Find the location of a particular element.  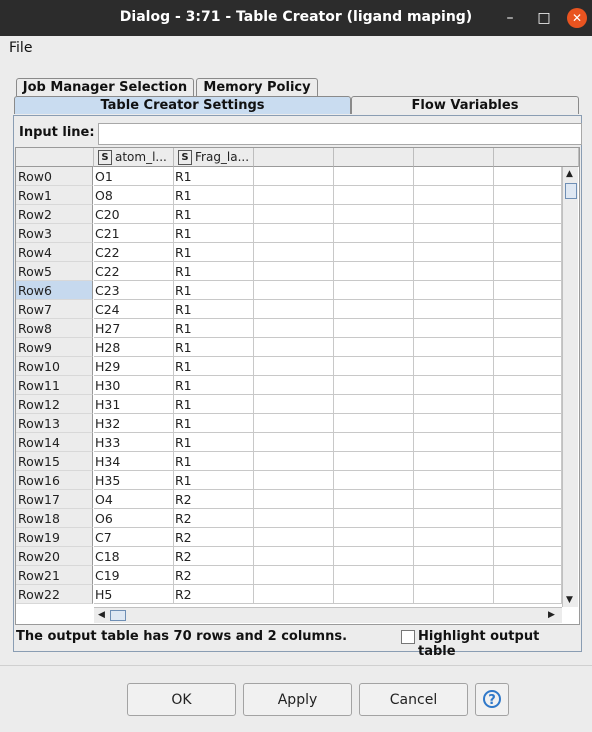

scroll-right-icon: ▶ is located at coordinates (551, 615).